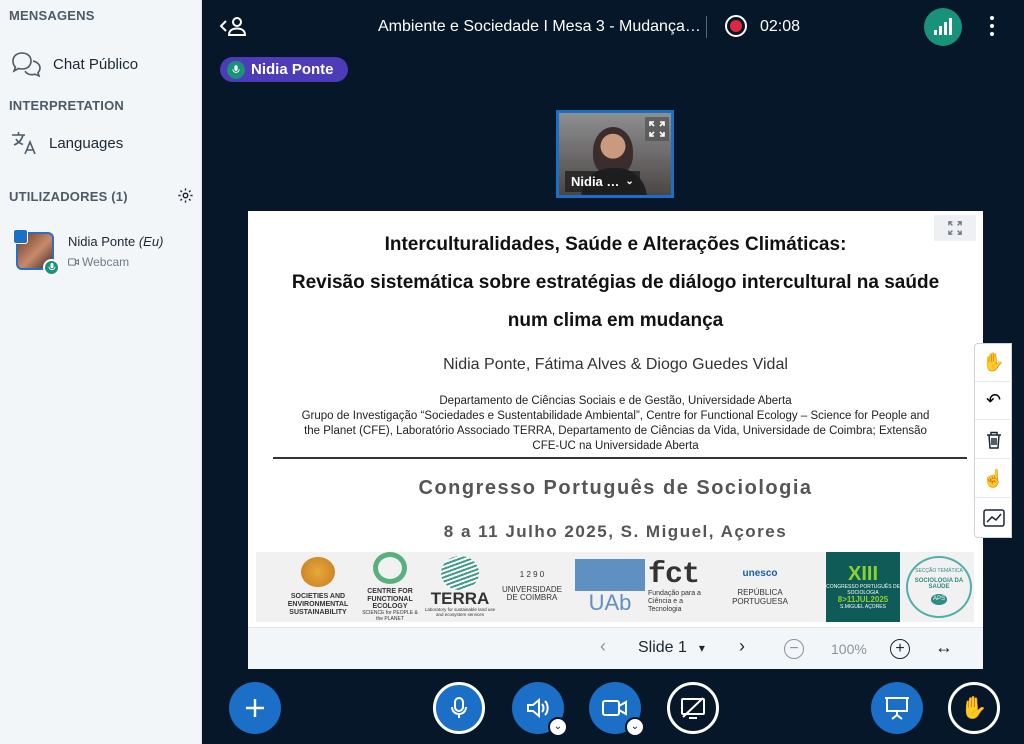 The image size is (1024, 744). What do you see at coordinates (780, 26) in the screenshot?
I see `recording-timer: 02:08` at bounding box center [780, 26].